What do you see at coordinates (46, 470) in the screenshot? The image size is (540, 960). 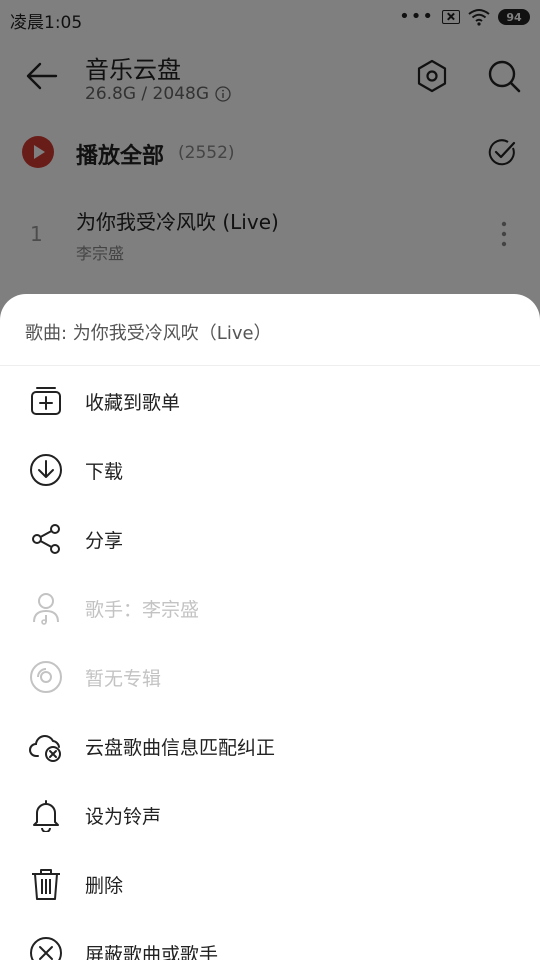 I see `download-icon` at bounding box center [46, 470].